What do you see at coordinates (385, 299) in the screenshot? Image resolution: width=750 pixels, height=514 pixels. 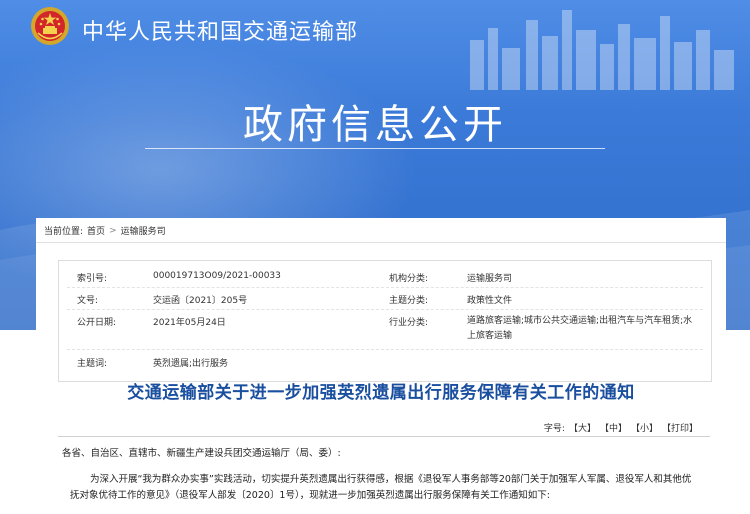 I see `metadata-row: 文号: 交运函〔2021〕205号 主题分类: 政策性文件` at bounding box center [385, 299].